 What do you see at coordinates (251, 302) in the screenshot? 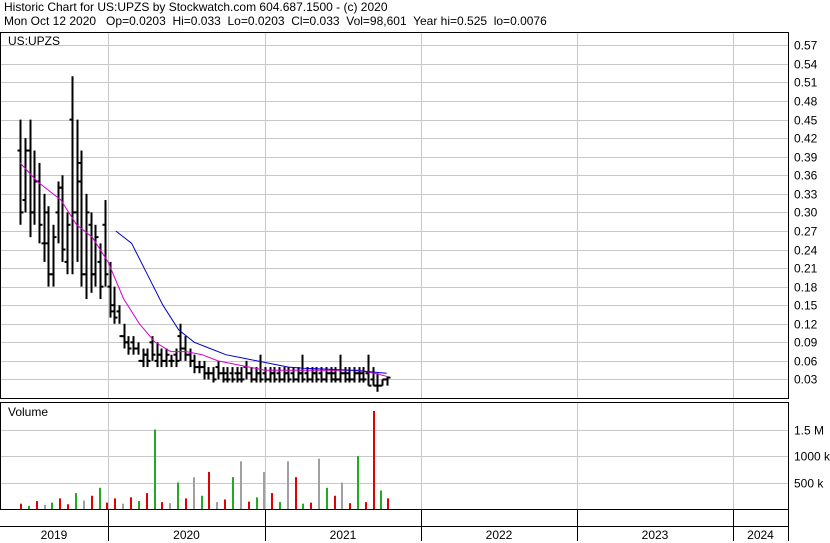
I see `moving-average-long-line` at bounding box center [251, 302].